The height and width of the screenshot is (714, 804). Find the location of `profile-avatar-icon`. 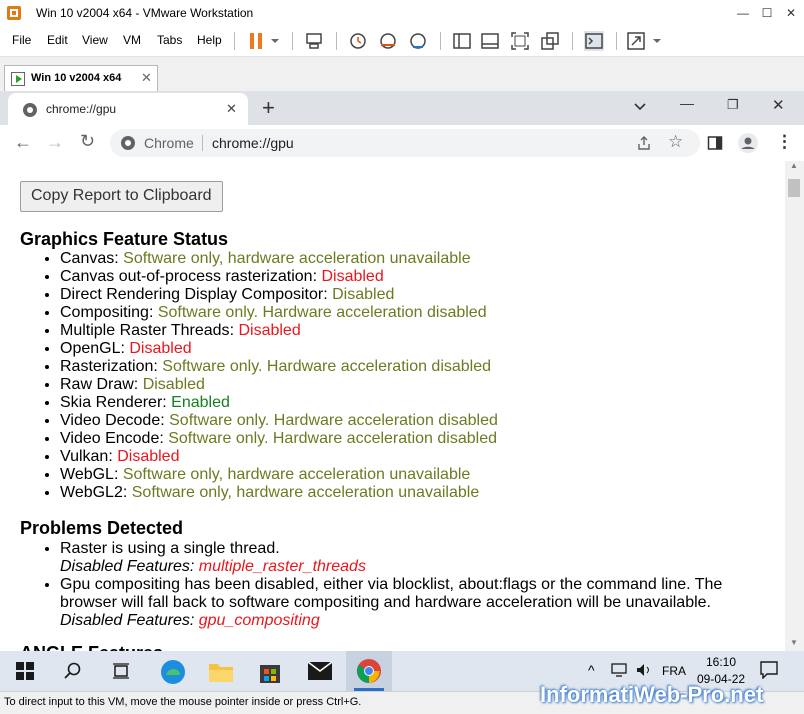

profile-avatar-icon is located at coordinates (748, 143).